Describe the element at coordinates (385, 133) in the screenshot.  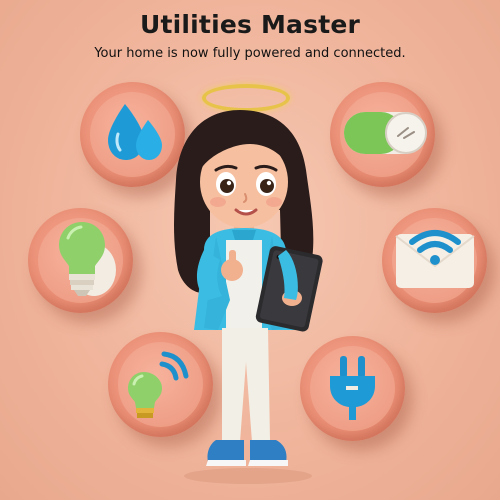
I see `toggle-switch-icon` at that location.